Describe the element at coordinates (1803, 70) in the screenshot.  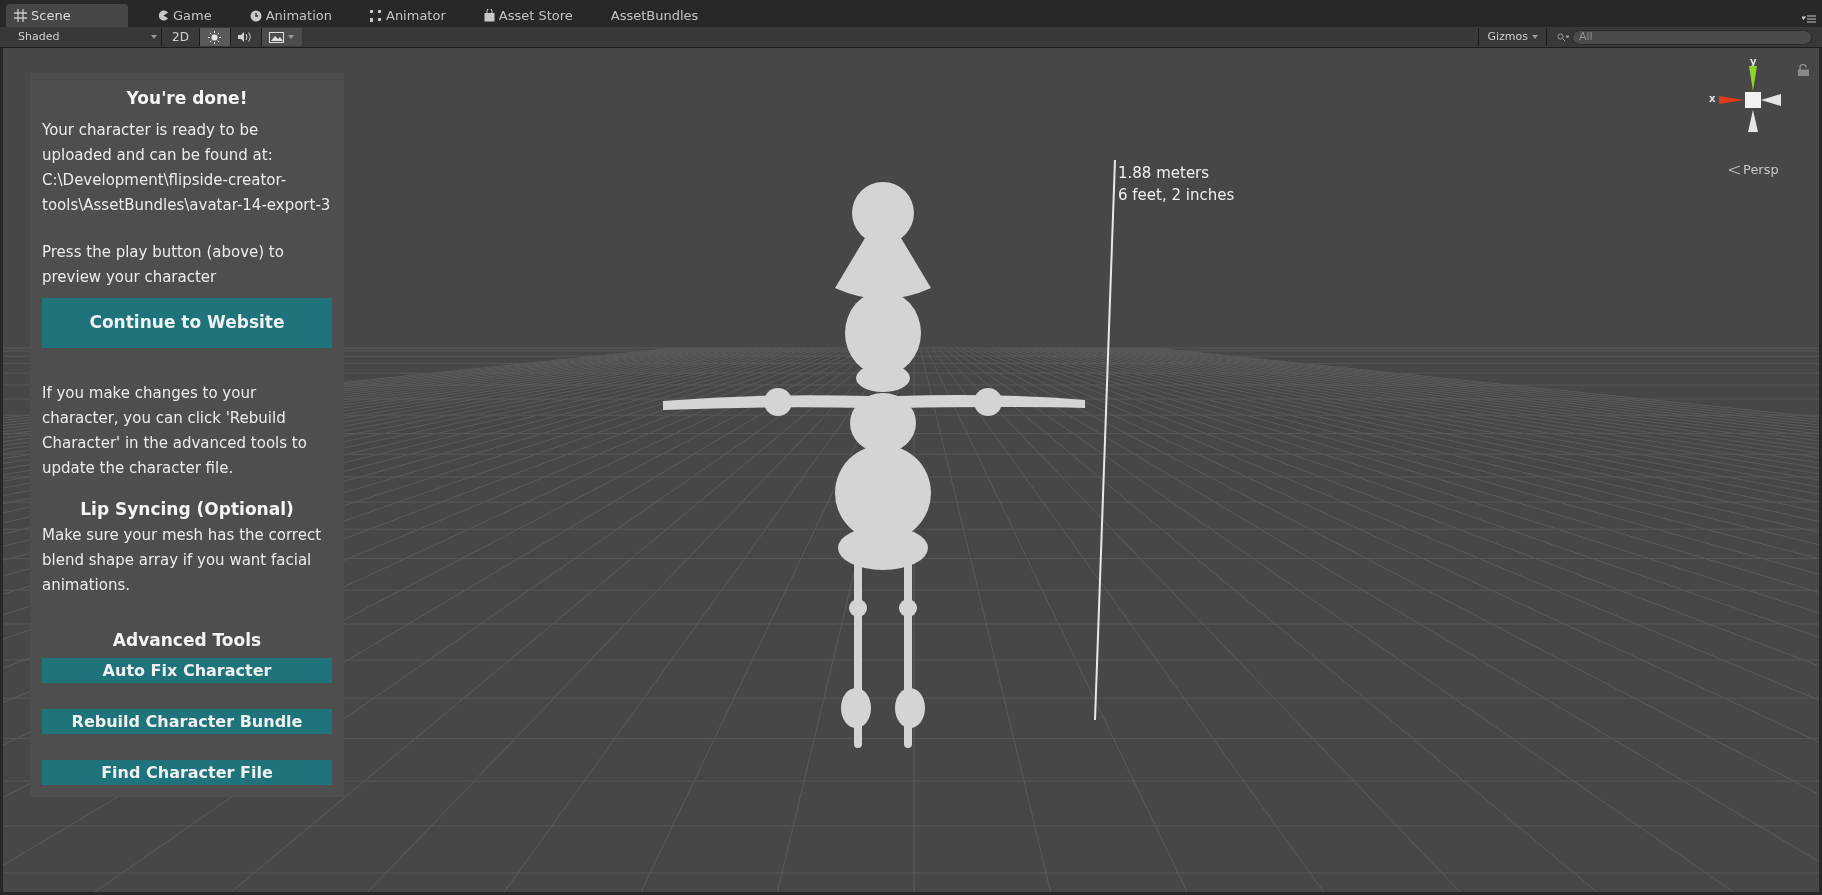
I see `lock-icon` at that location.